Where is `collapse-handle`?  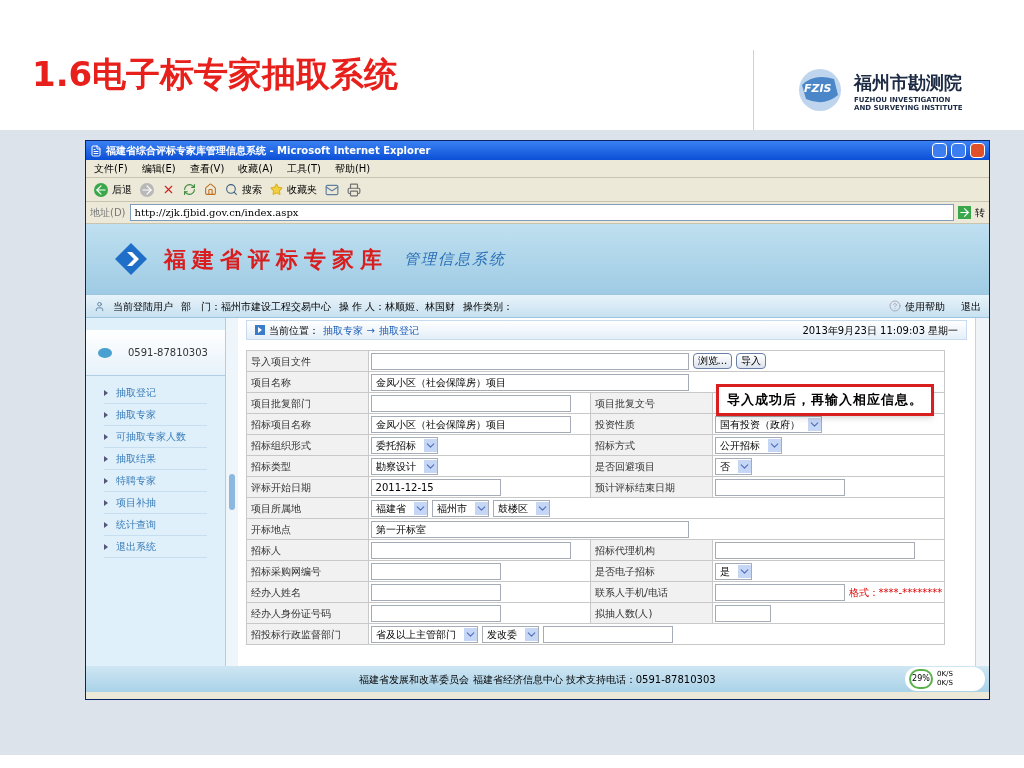 collapse-handle is located at coordinates (231, 492).